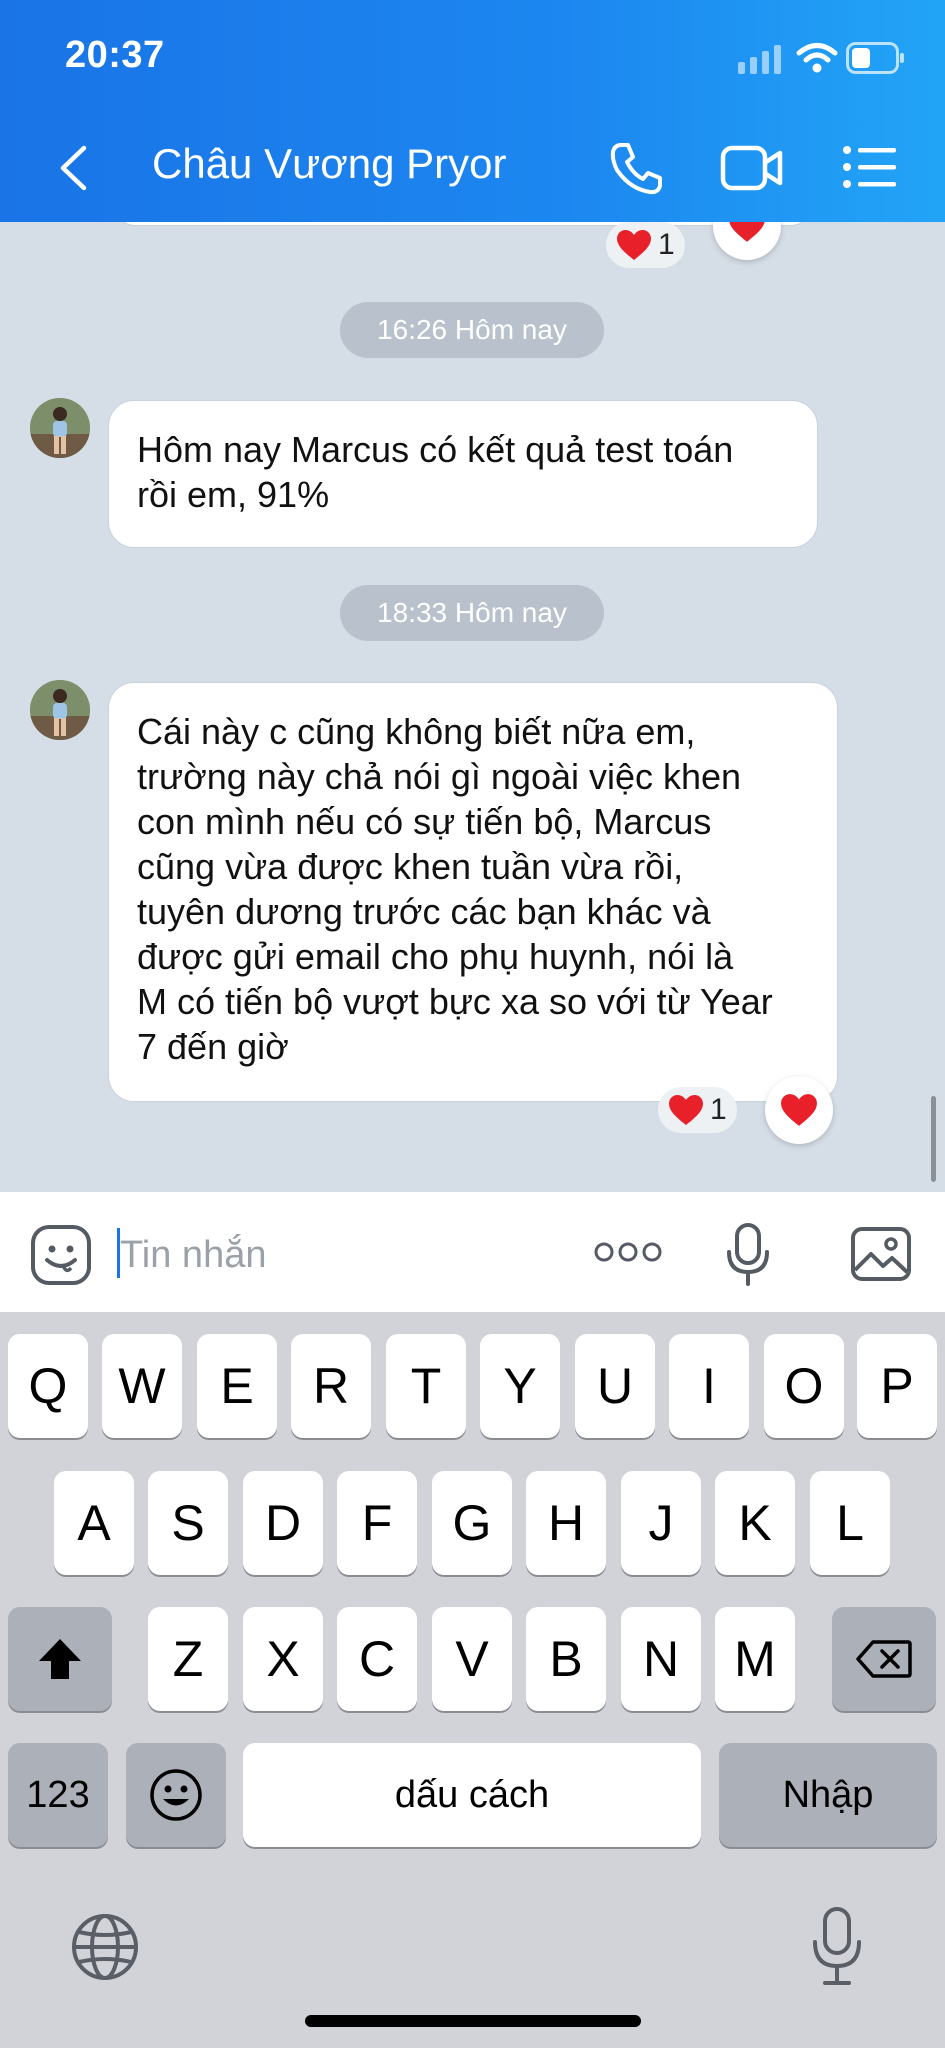 This screenshot has height=2048, width=945. I want to click on key-o: O, so click(804, 1386).